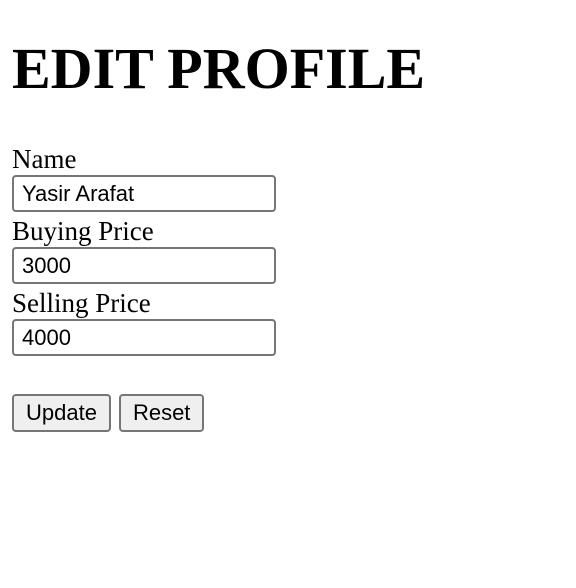 The width and height of the screenshot is (576, 588). Describe the element at coordinates (219, 68) in the screenshot. I see `page-title: EDIT PROFILE` at that location.